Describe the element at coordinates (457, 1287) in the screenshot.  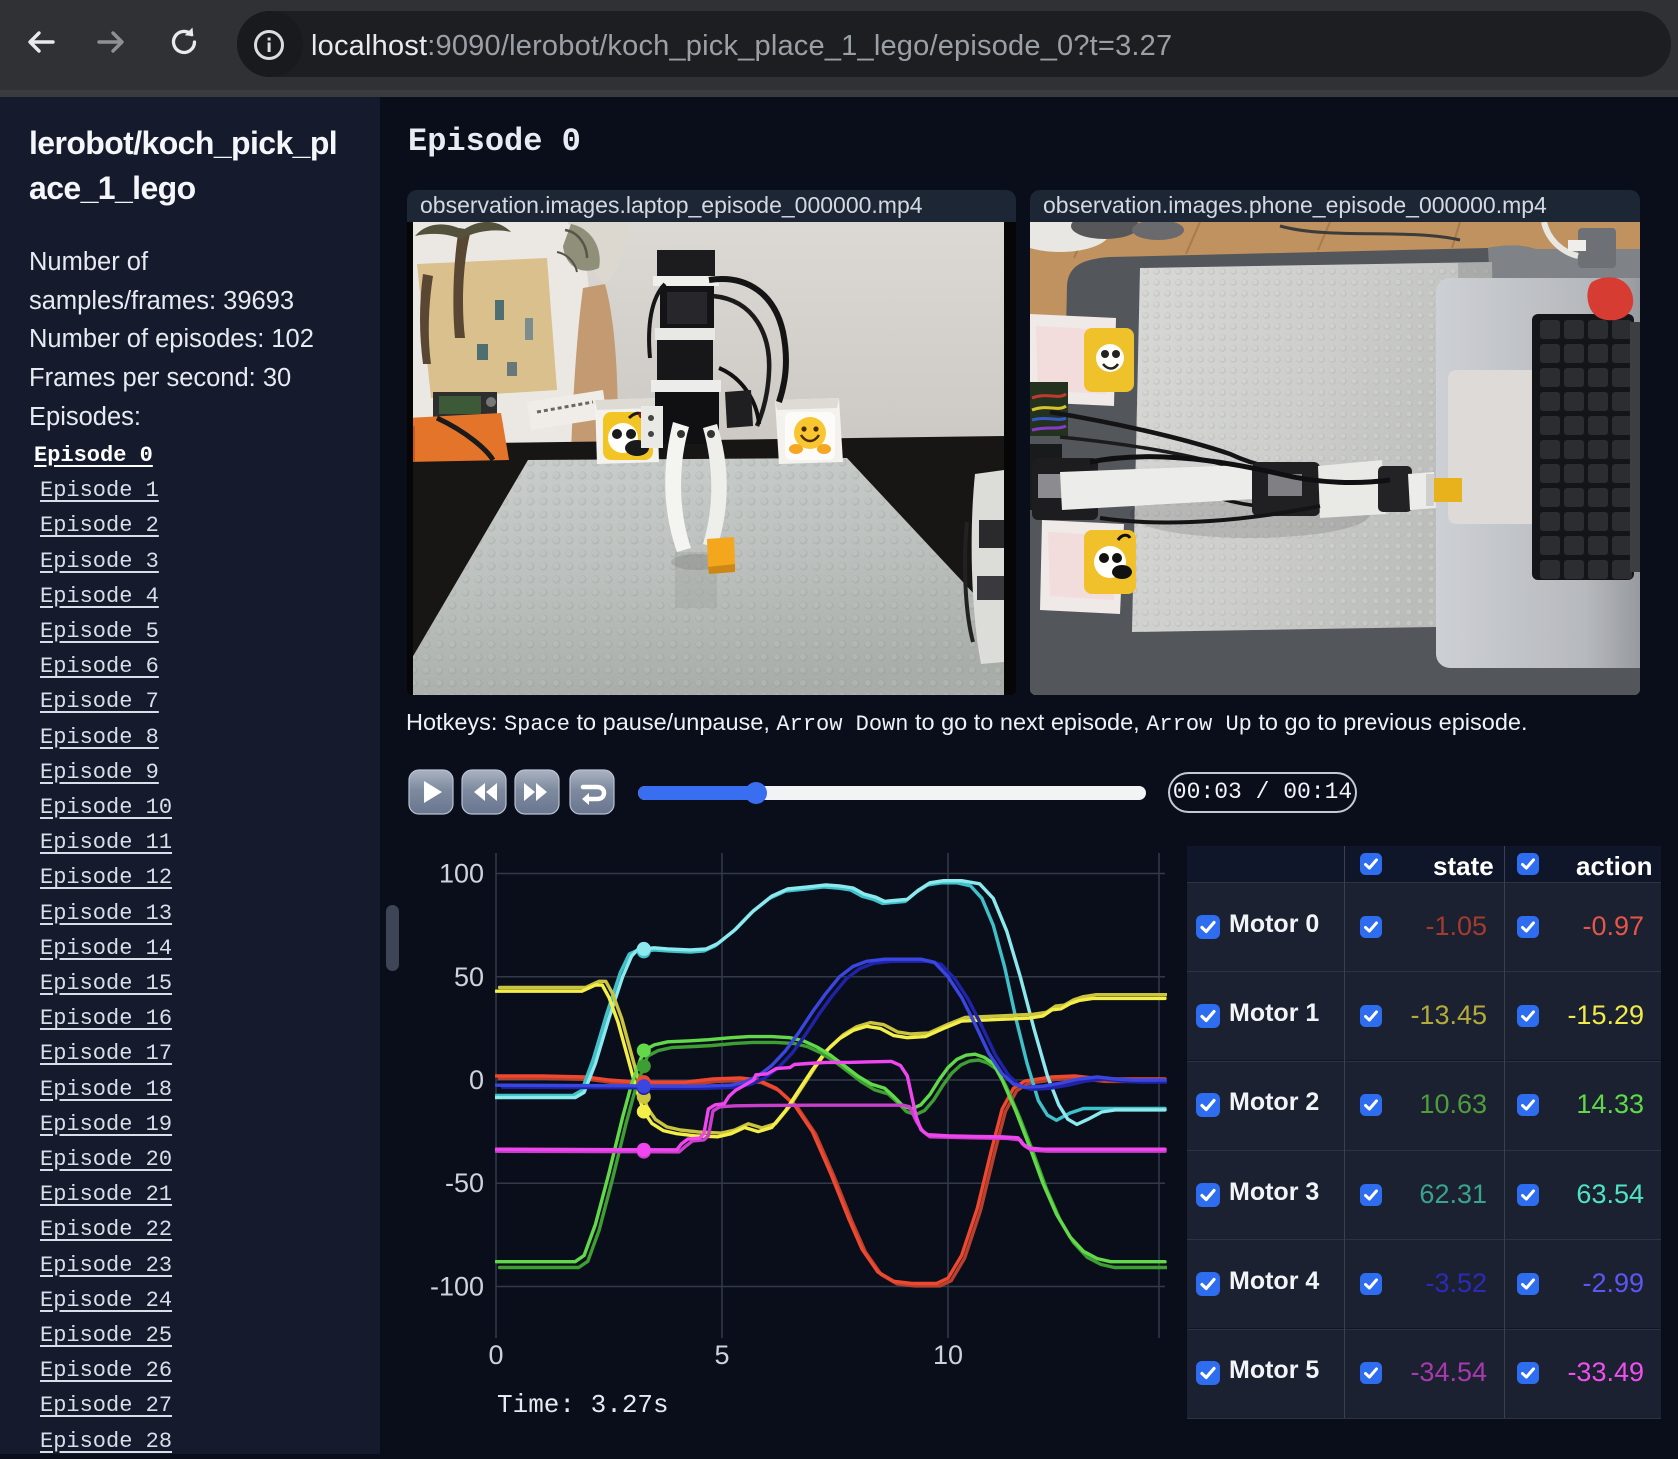
I see `svg-text: -100` at that location.